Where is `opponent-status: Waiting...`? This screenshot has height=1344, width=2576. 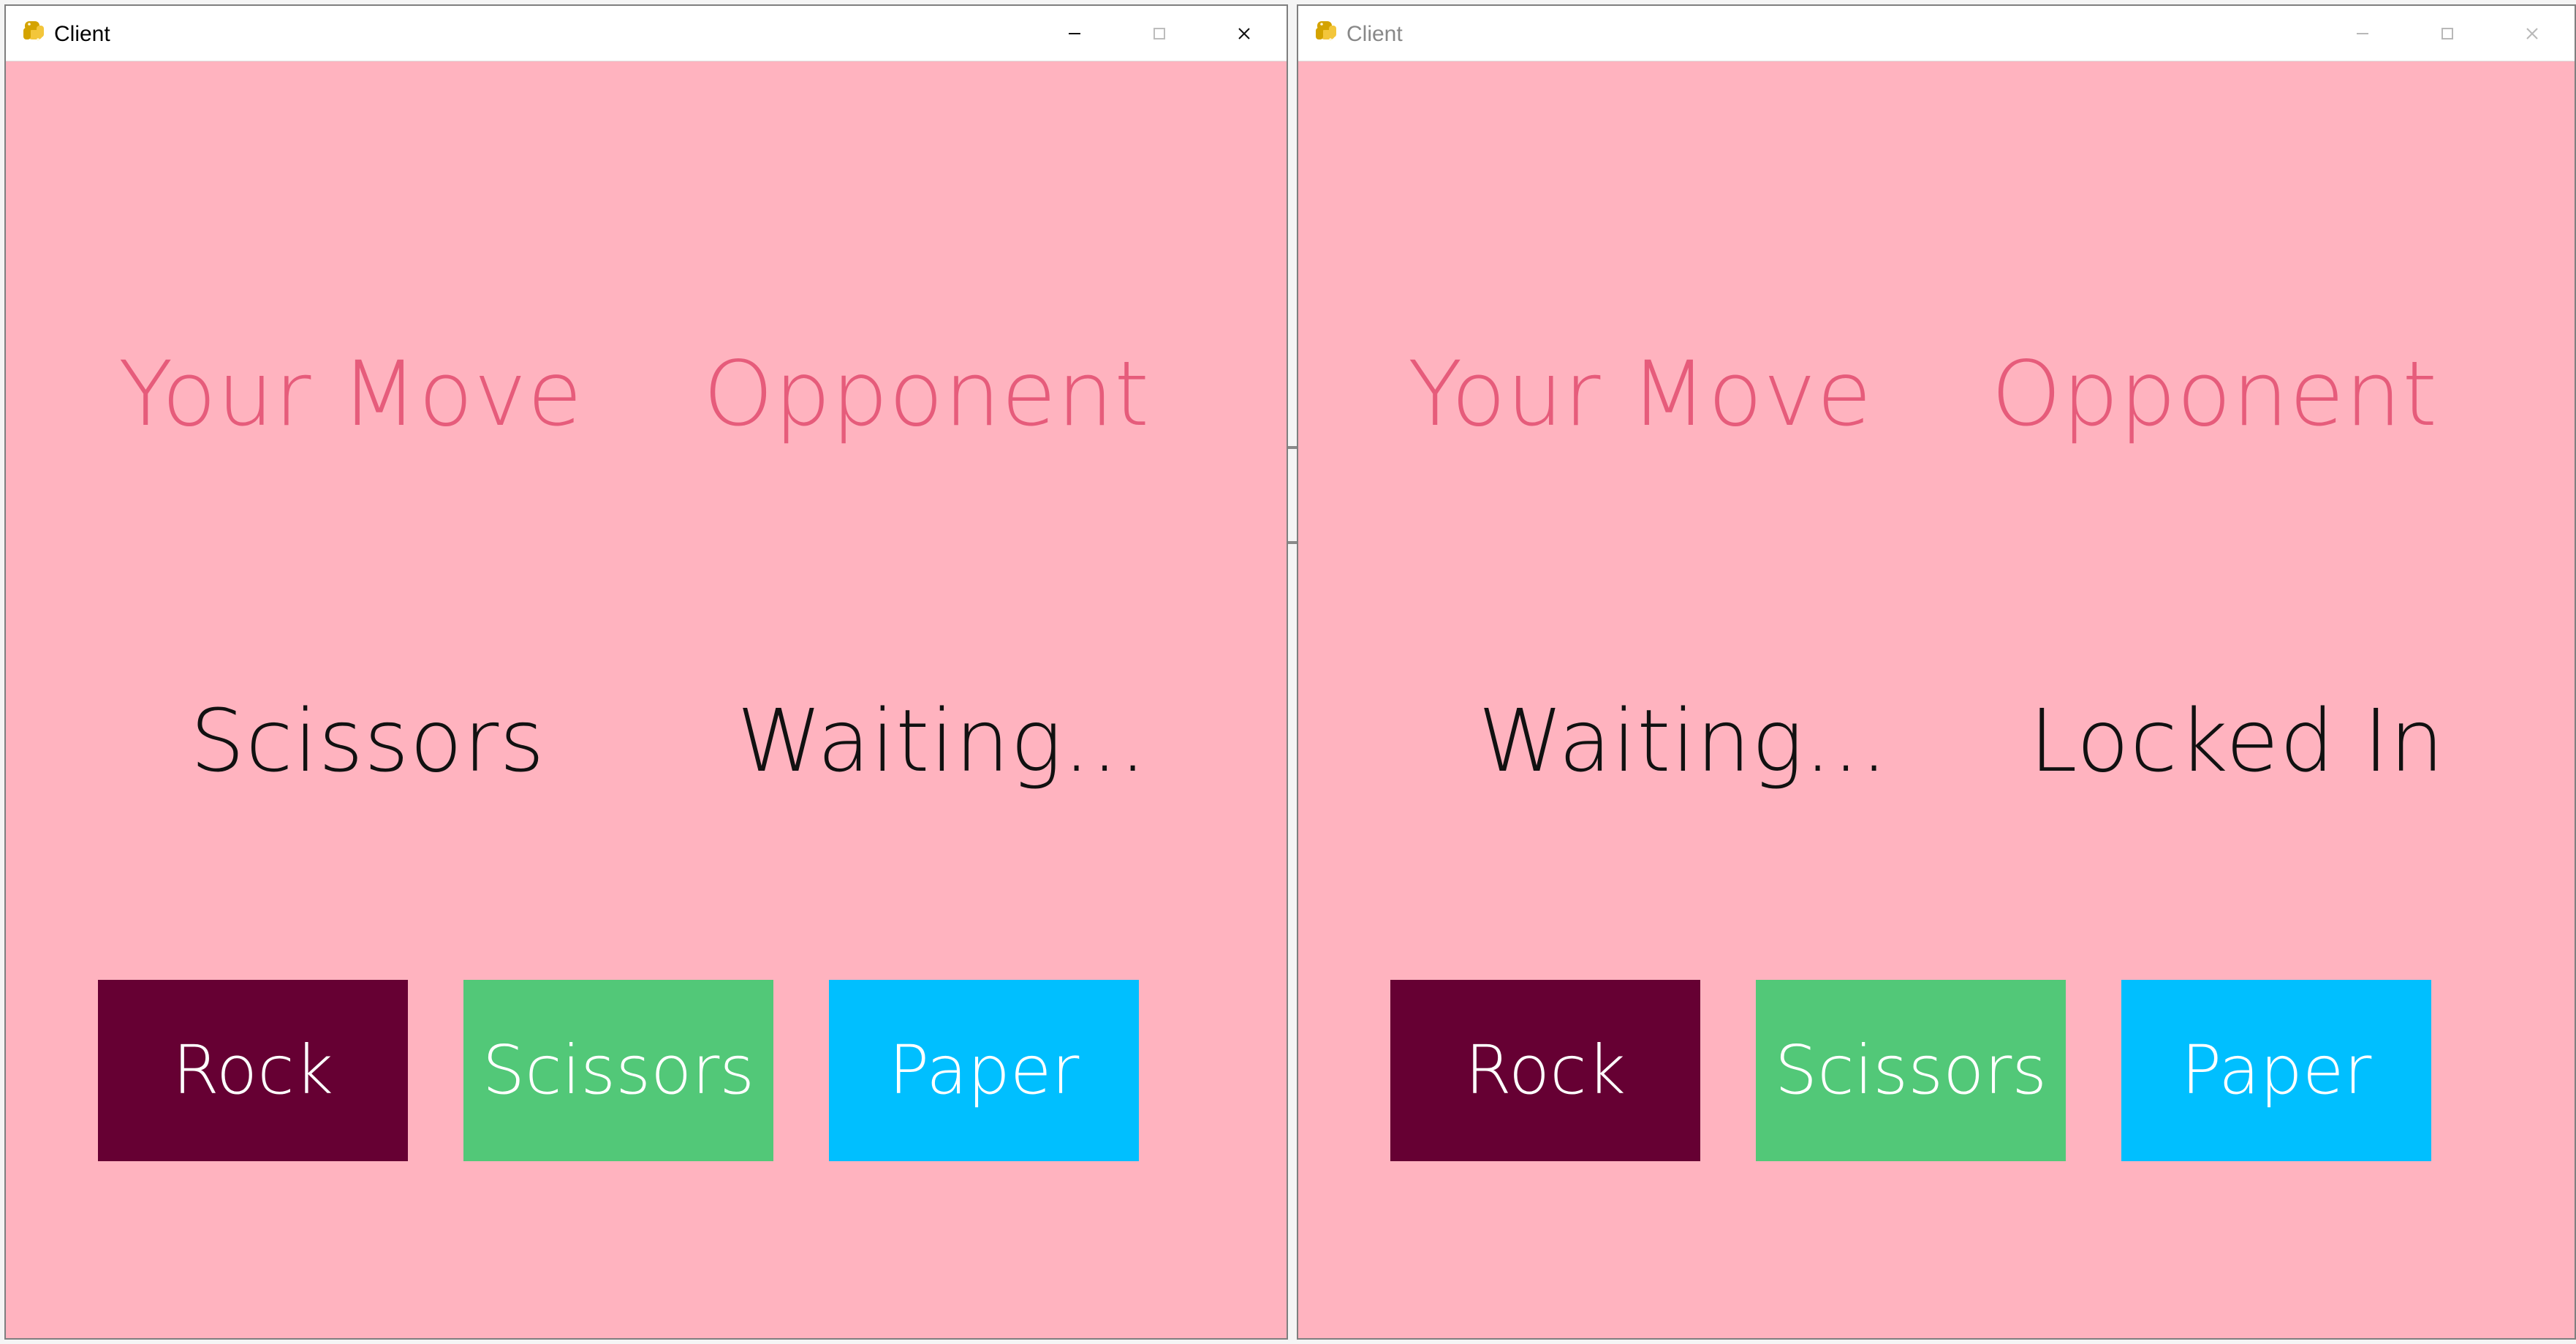
opponent-status: Waiting... is located at coordinates (942, 740).